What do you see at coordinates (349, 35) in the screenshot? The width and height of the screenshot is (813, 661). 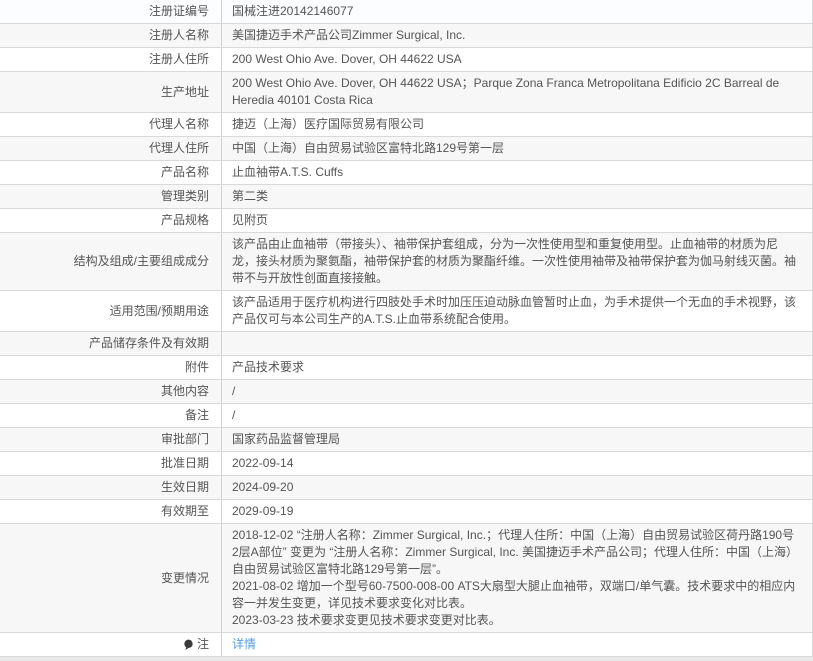 I see `row-value-text: 美国捷迈手术产品公司Zimmer Surgical, Inc.` at bounding box center [349, 35].